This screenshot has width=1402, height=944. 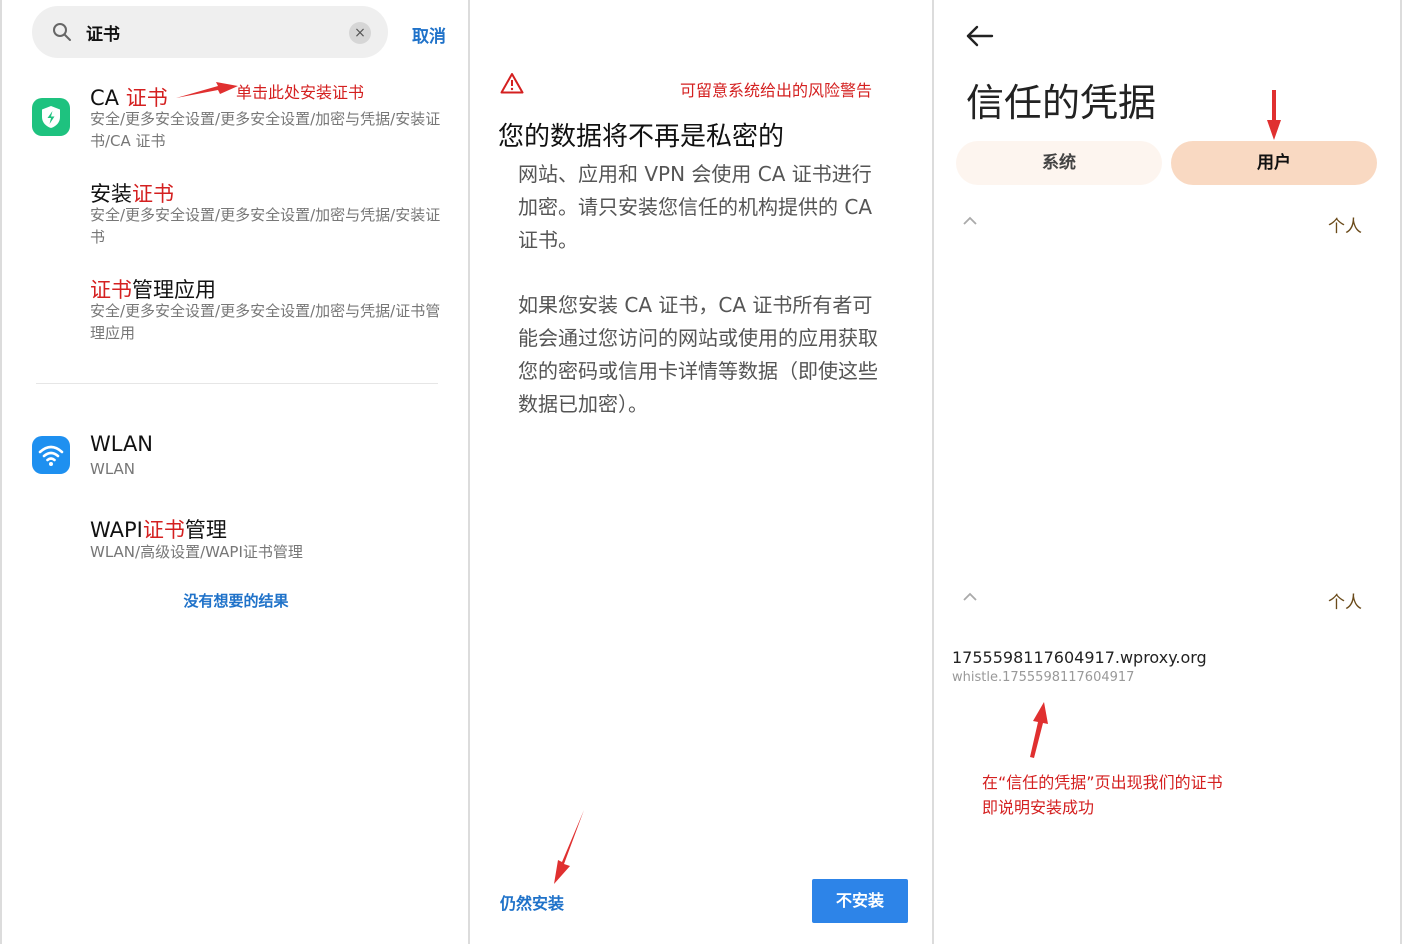 I want to click on result-wlan: WLAN, so click(x=121, y=444).